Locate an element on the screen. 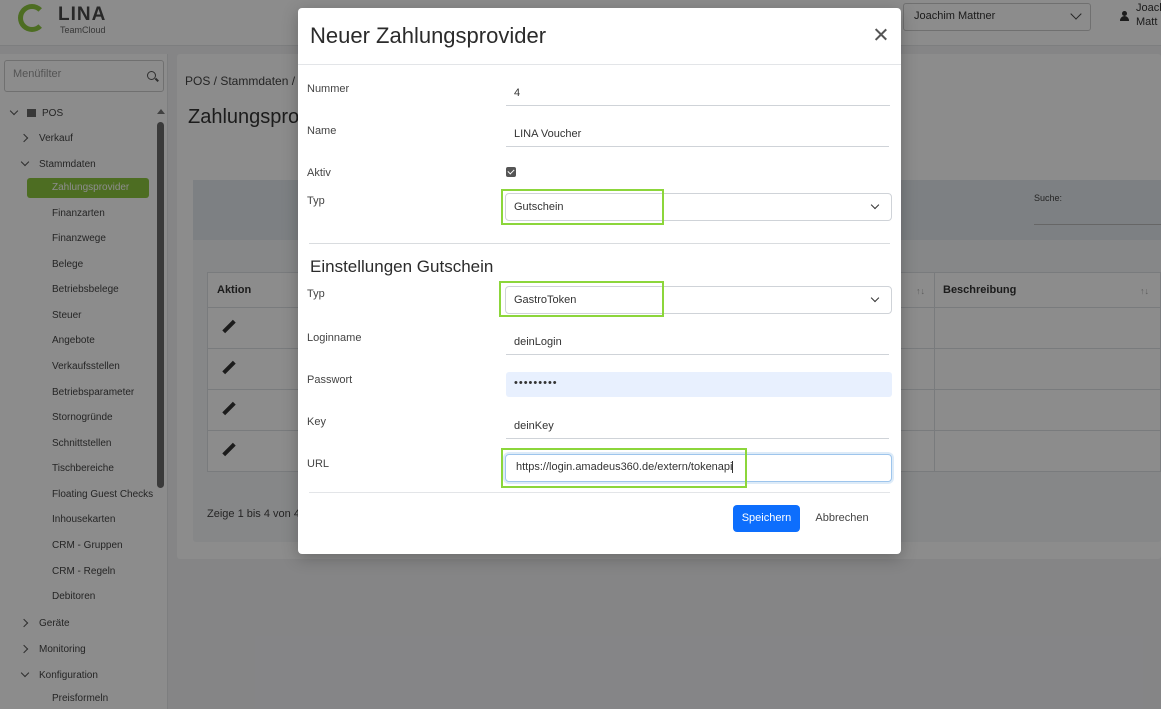 This screenshot has height=709, width=1161. modal-header: Neuer Zahlungsprovider is located at coordinates (599, 36).